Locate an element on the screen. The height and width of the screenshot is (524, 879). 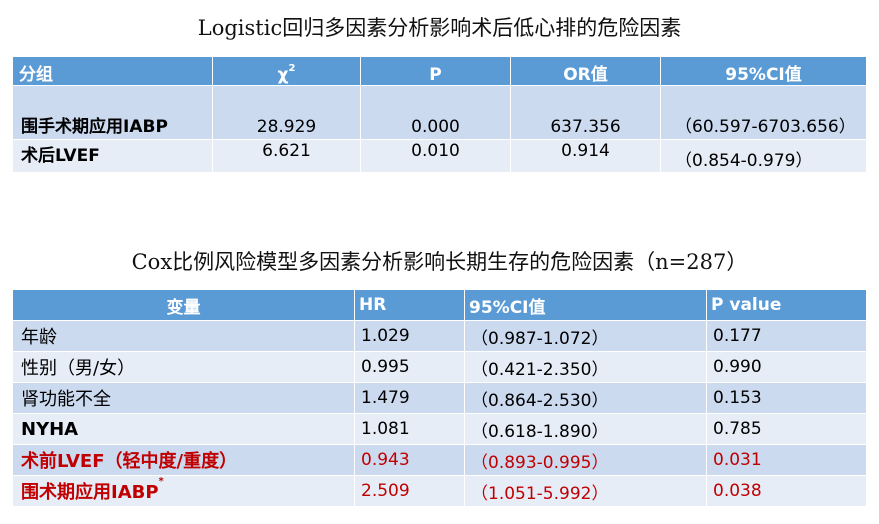
chi-superscript: 2 is located at coordinates (292, 68).